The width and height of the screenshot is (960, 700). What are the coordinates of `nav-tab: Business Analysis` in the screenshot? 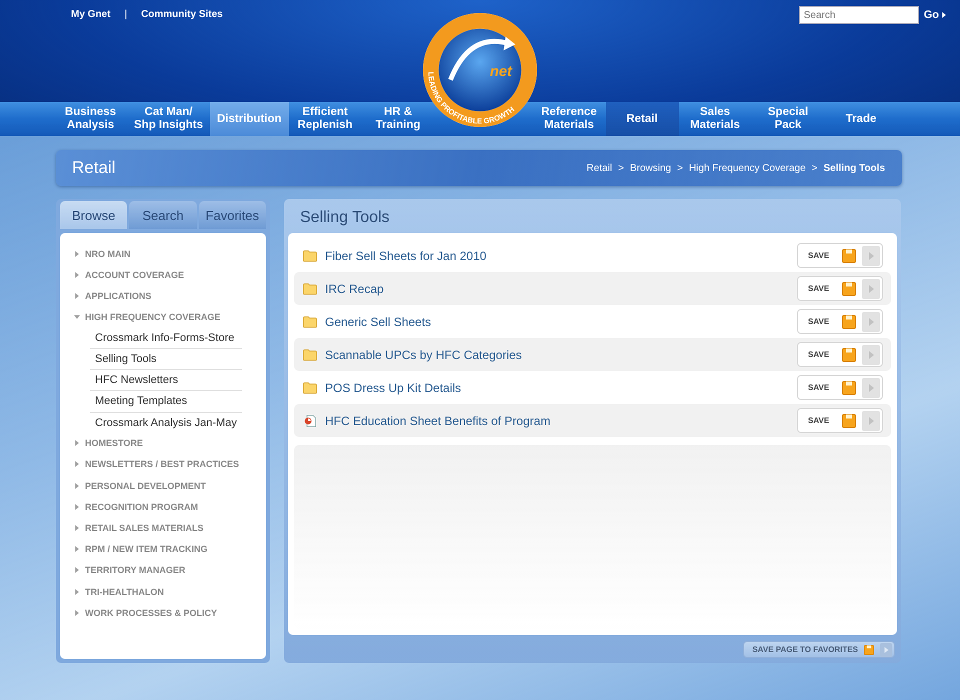 It's located at (90, 119).